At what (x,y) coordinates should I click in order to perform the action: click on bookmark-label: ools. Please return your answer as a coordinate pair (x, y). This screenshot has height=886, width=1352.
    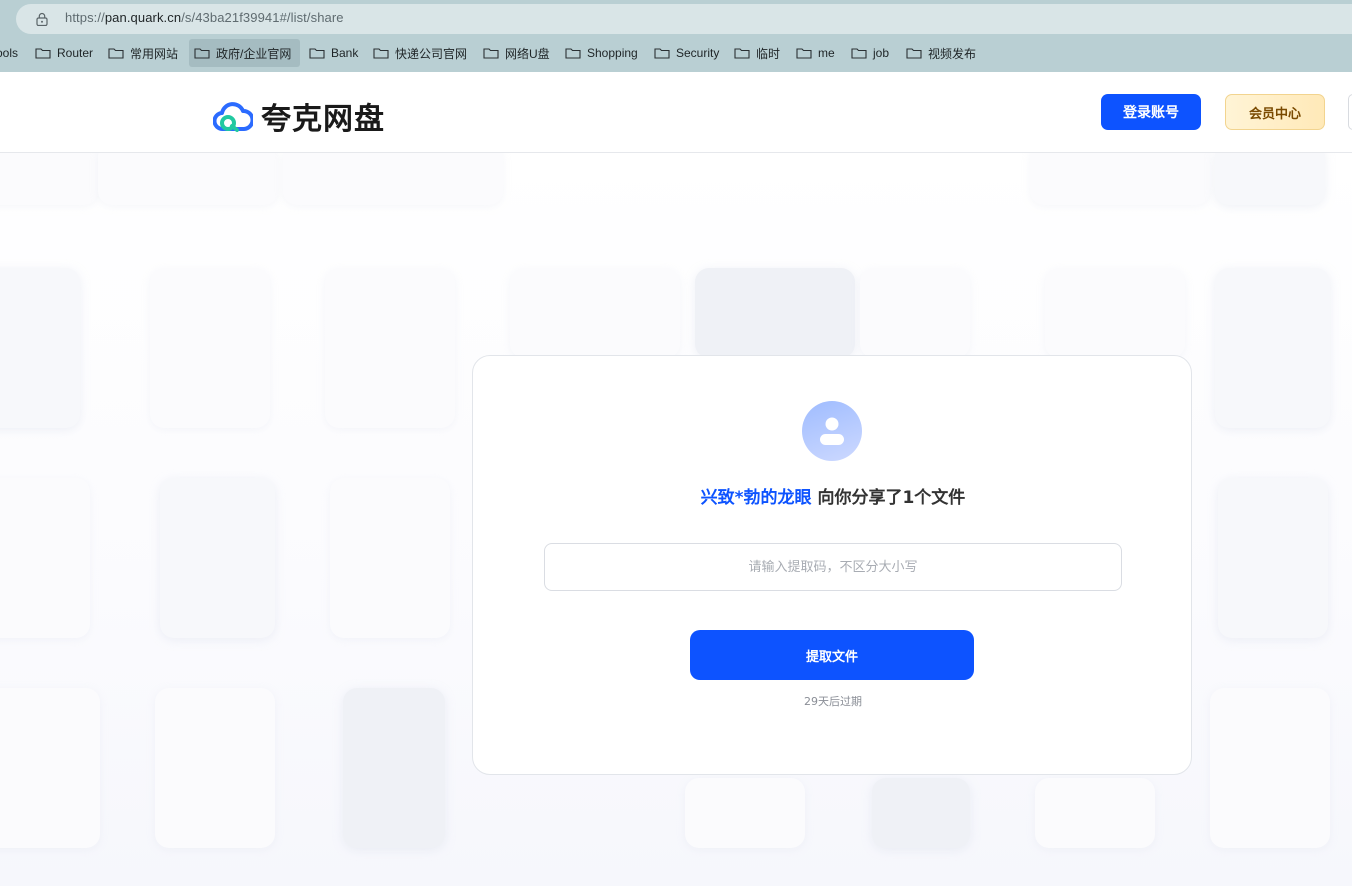
    Looking at the image, I should click on (9, 53).